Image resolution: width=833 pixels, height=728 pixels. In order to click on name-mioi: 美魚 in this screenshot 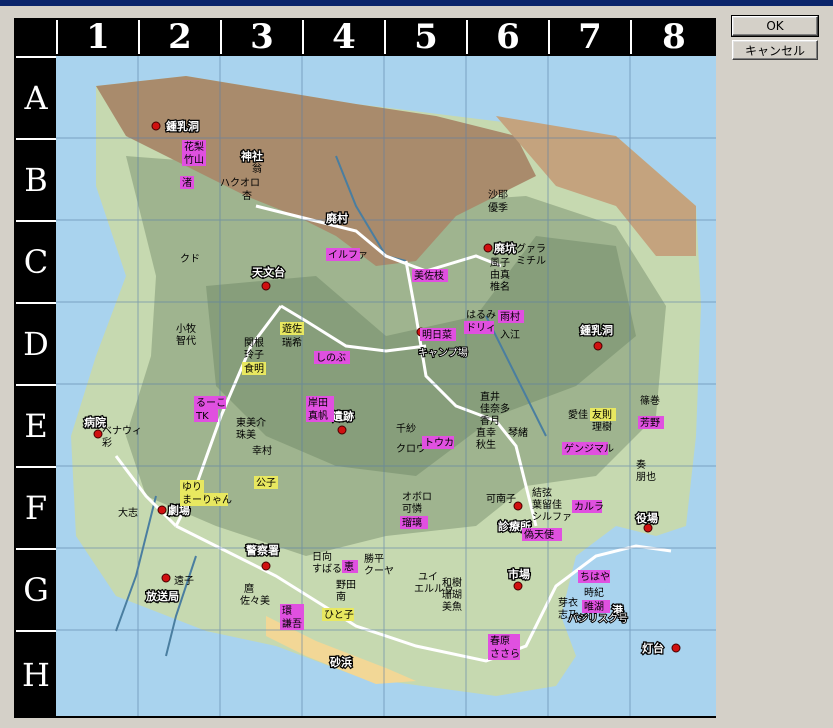, I will do `click(452, 606)`.